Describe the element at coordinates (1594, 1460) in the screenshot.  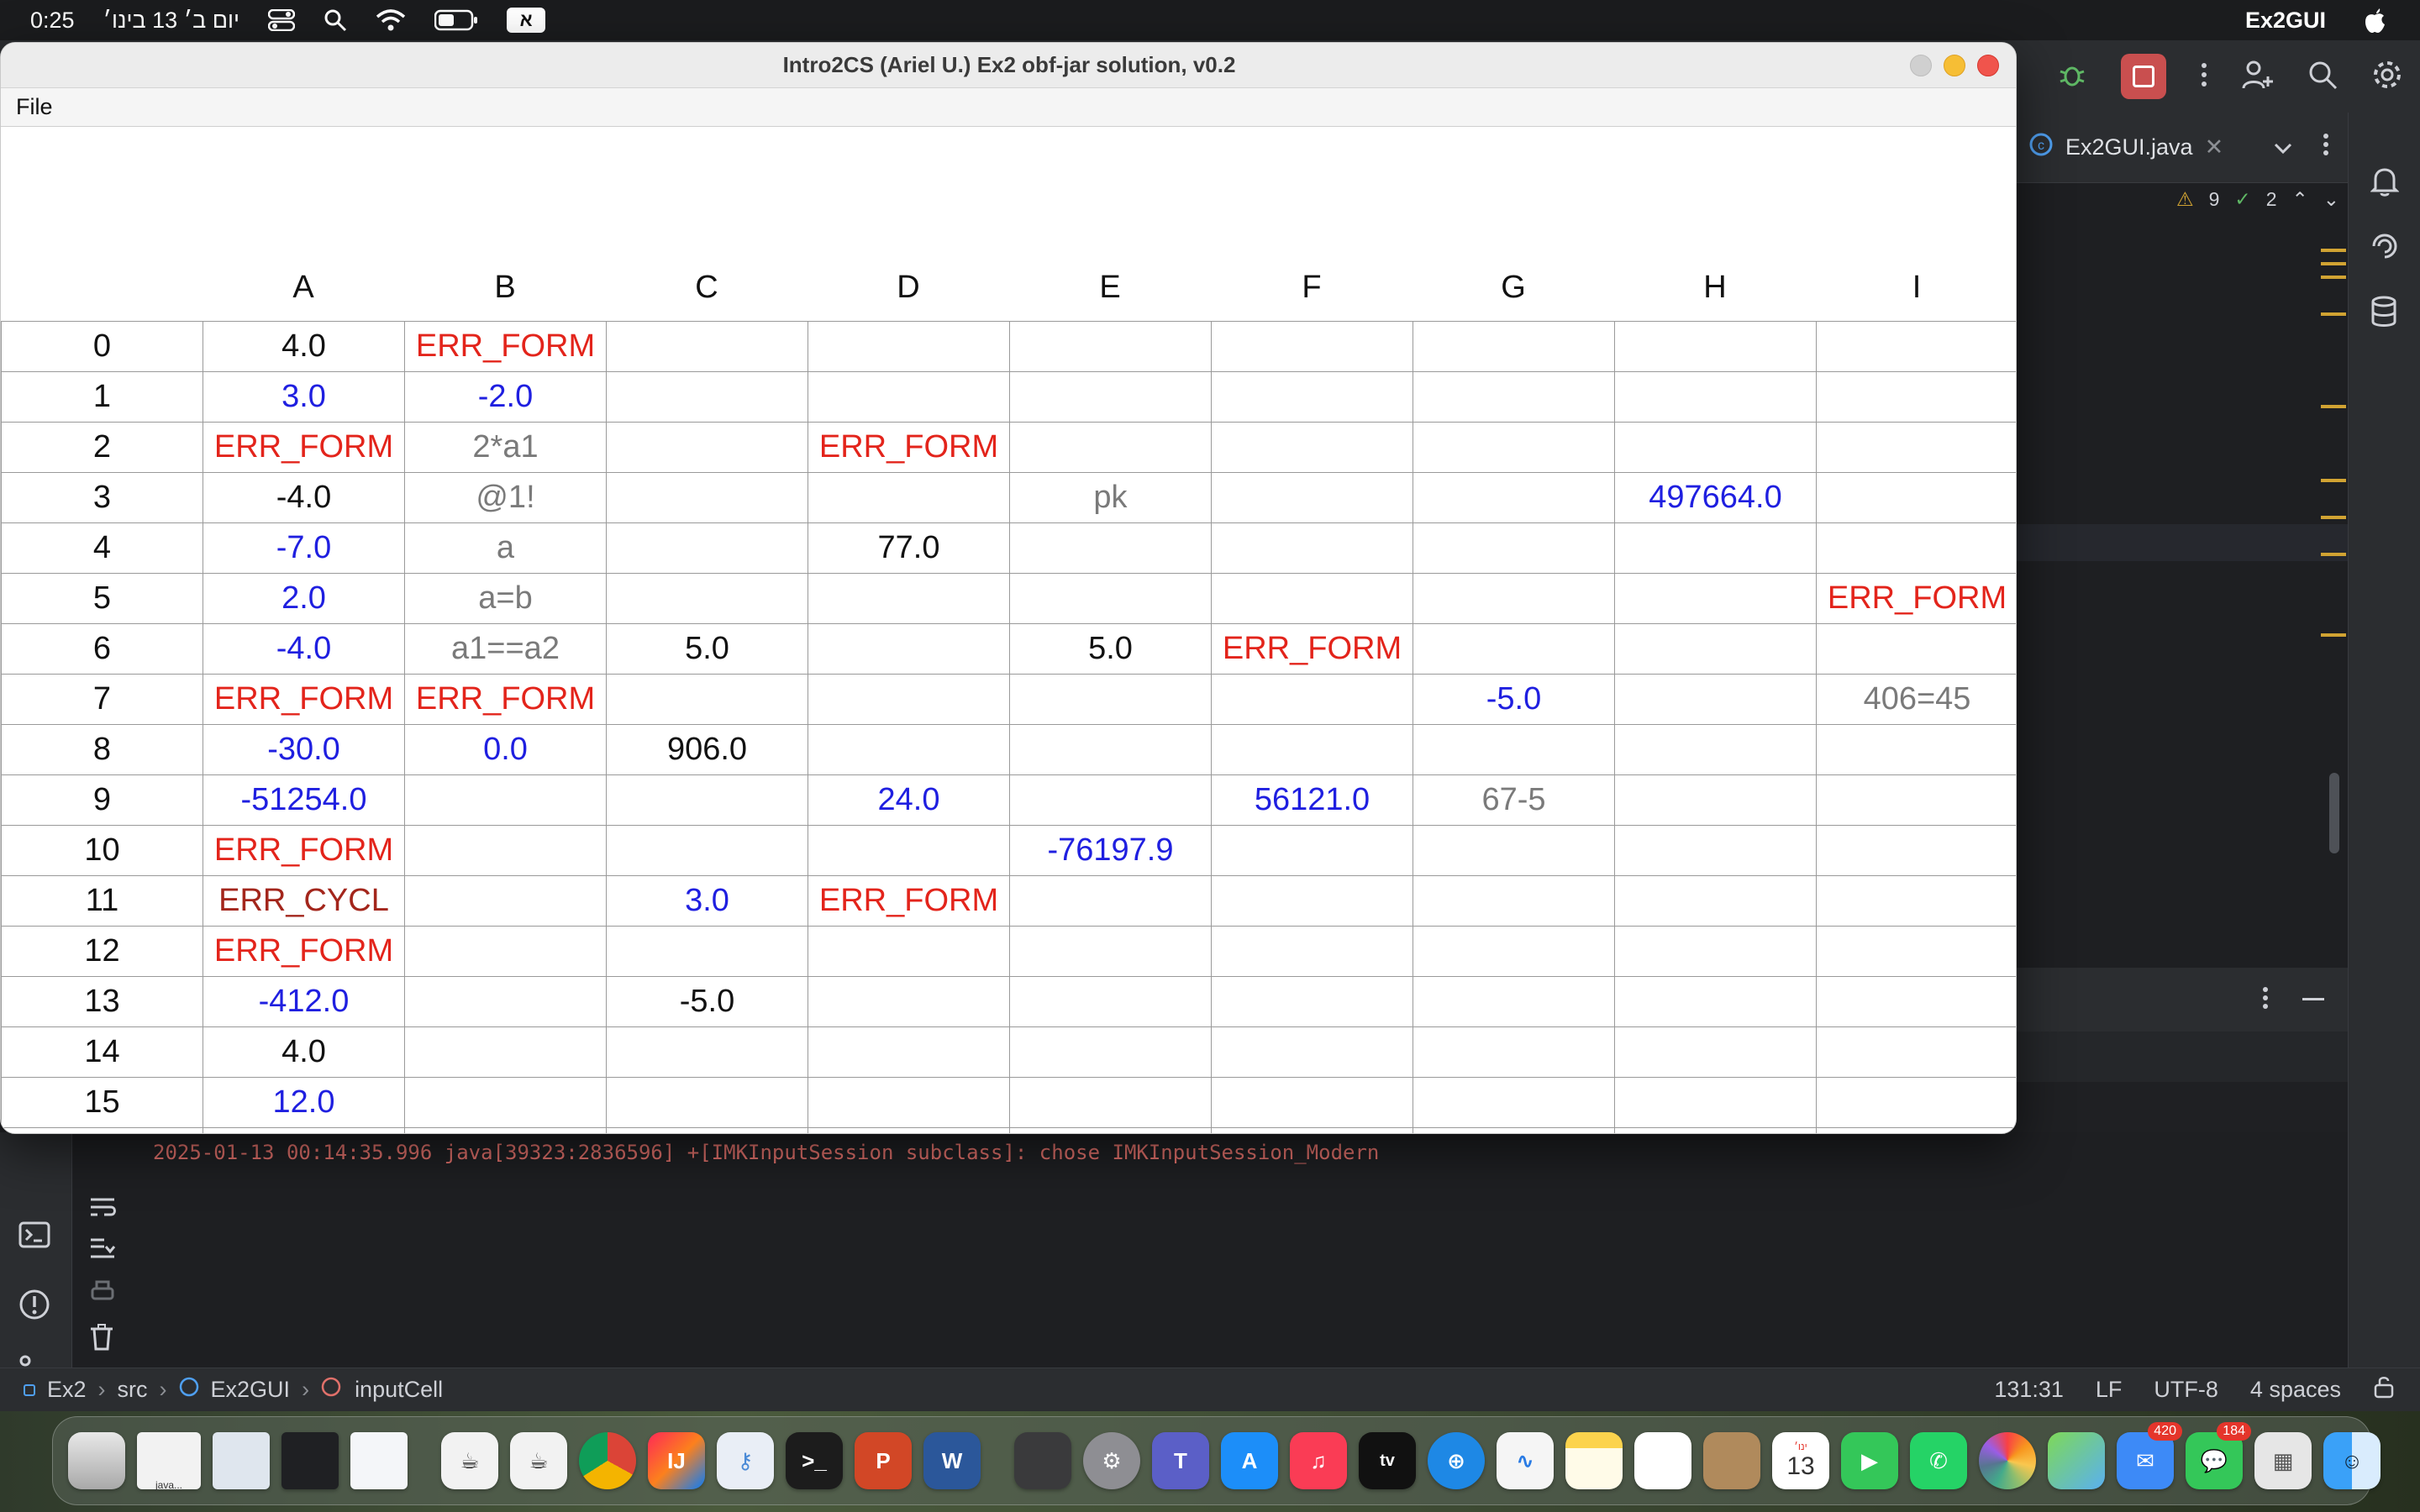
I see `notes-icon` at that location.